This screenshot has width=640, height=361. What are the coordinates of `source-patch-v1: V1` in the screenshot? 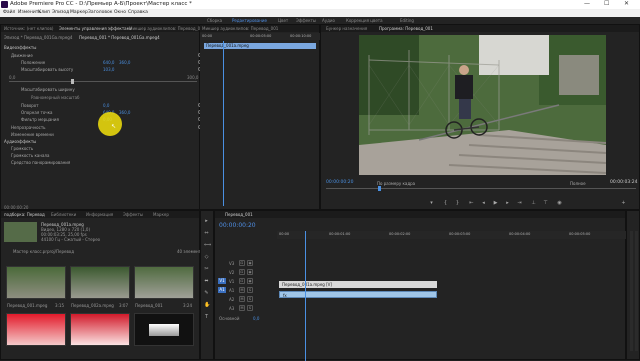 It's located at (222, 281).